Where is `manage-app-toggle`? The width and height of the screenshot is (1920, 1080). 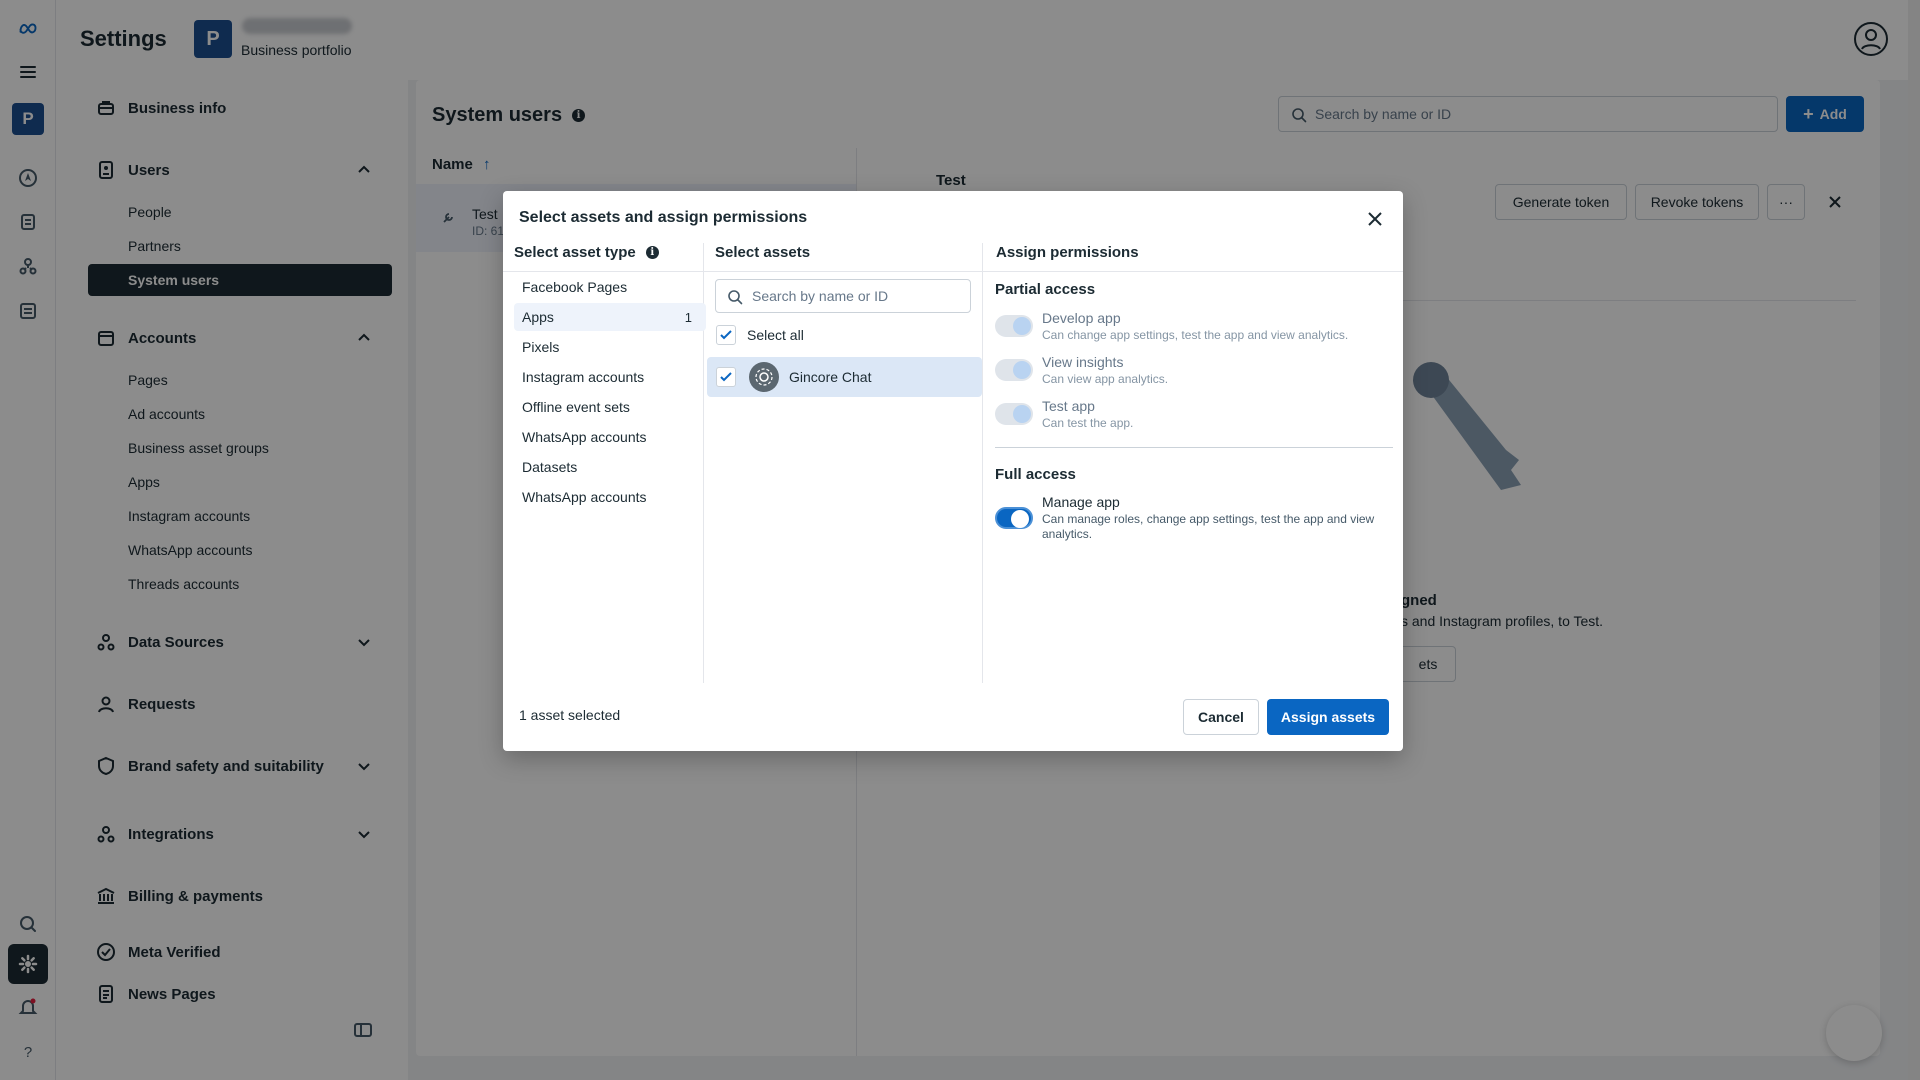 manage-app-toggle is located at coordinates (1014, 518).